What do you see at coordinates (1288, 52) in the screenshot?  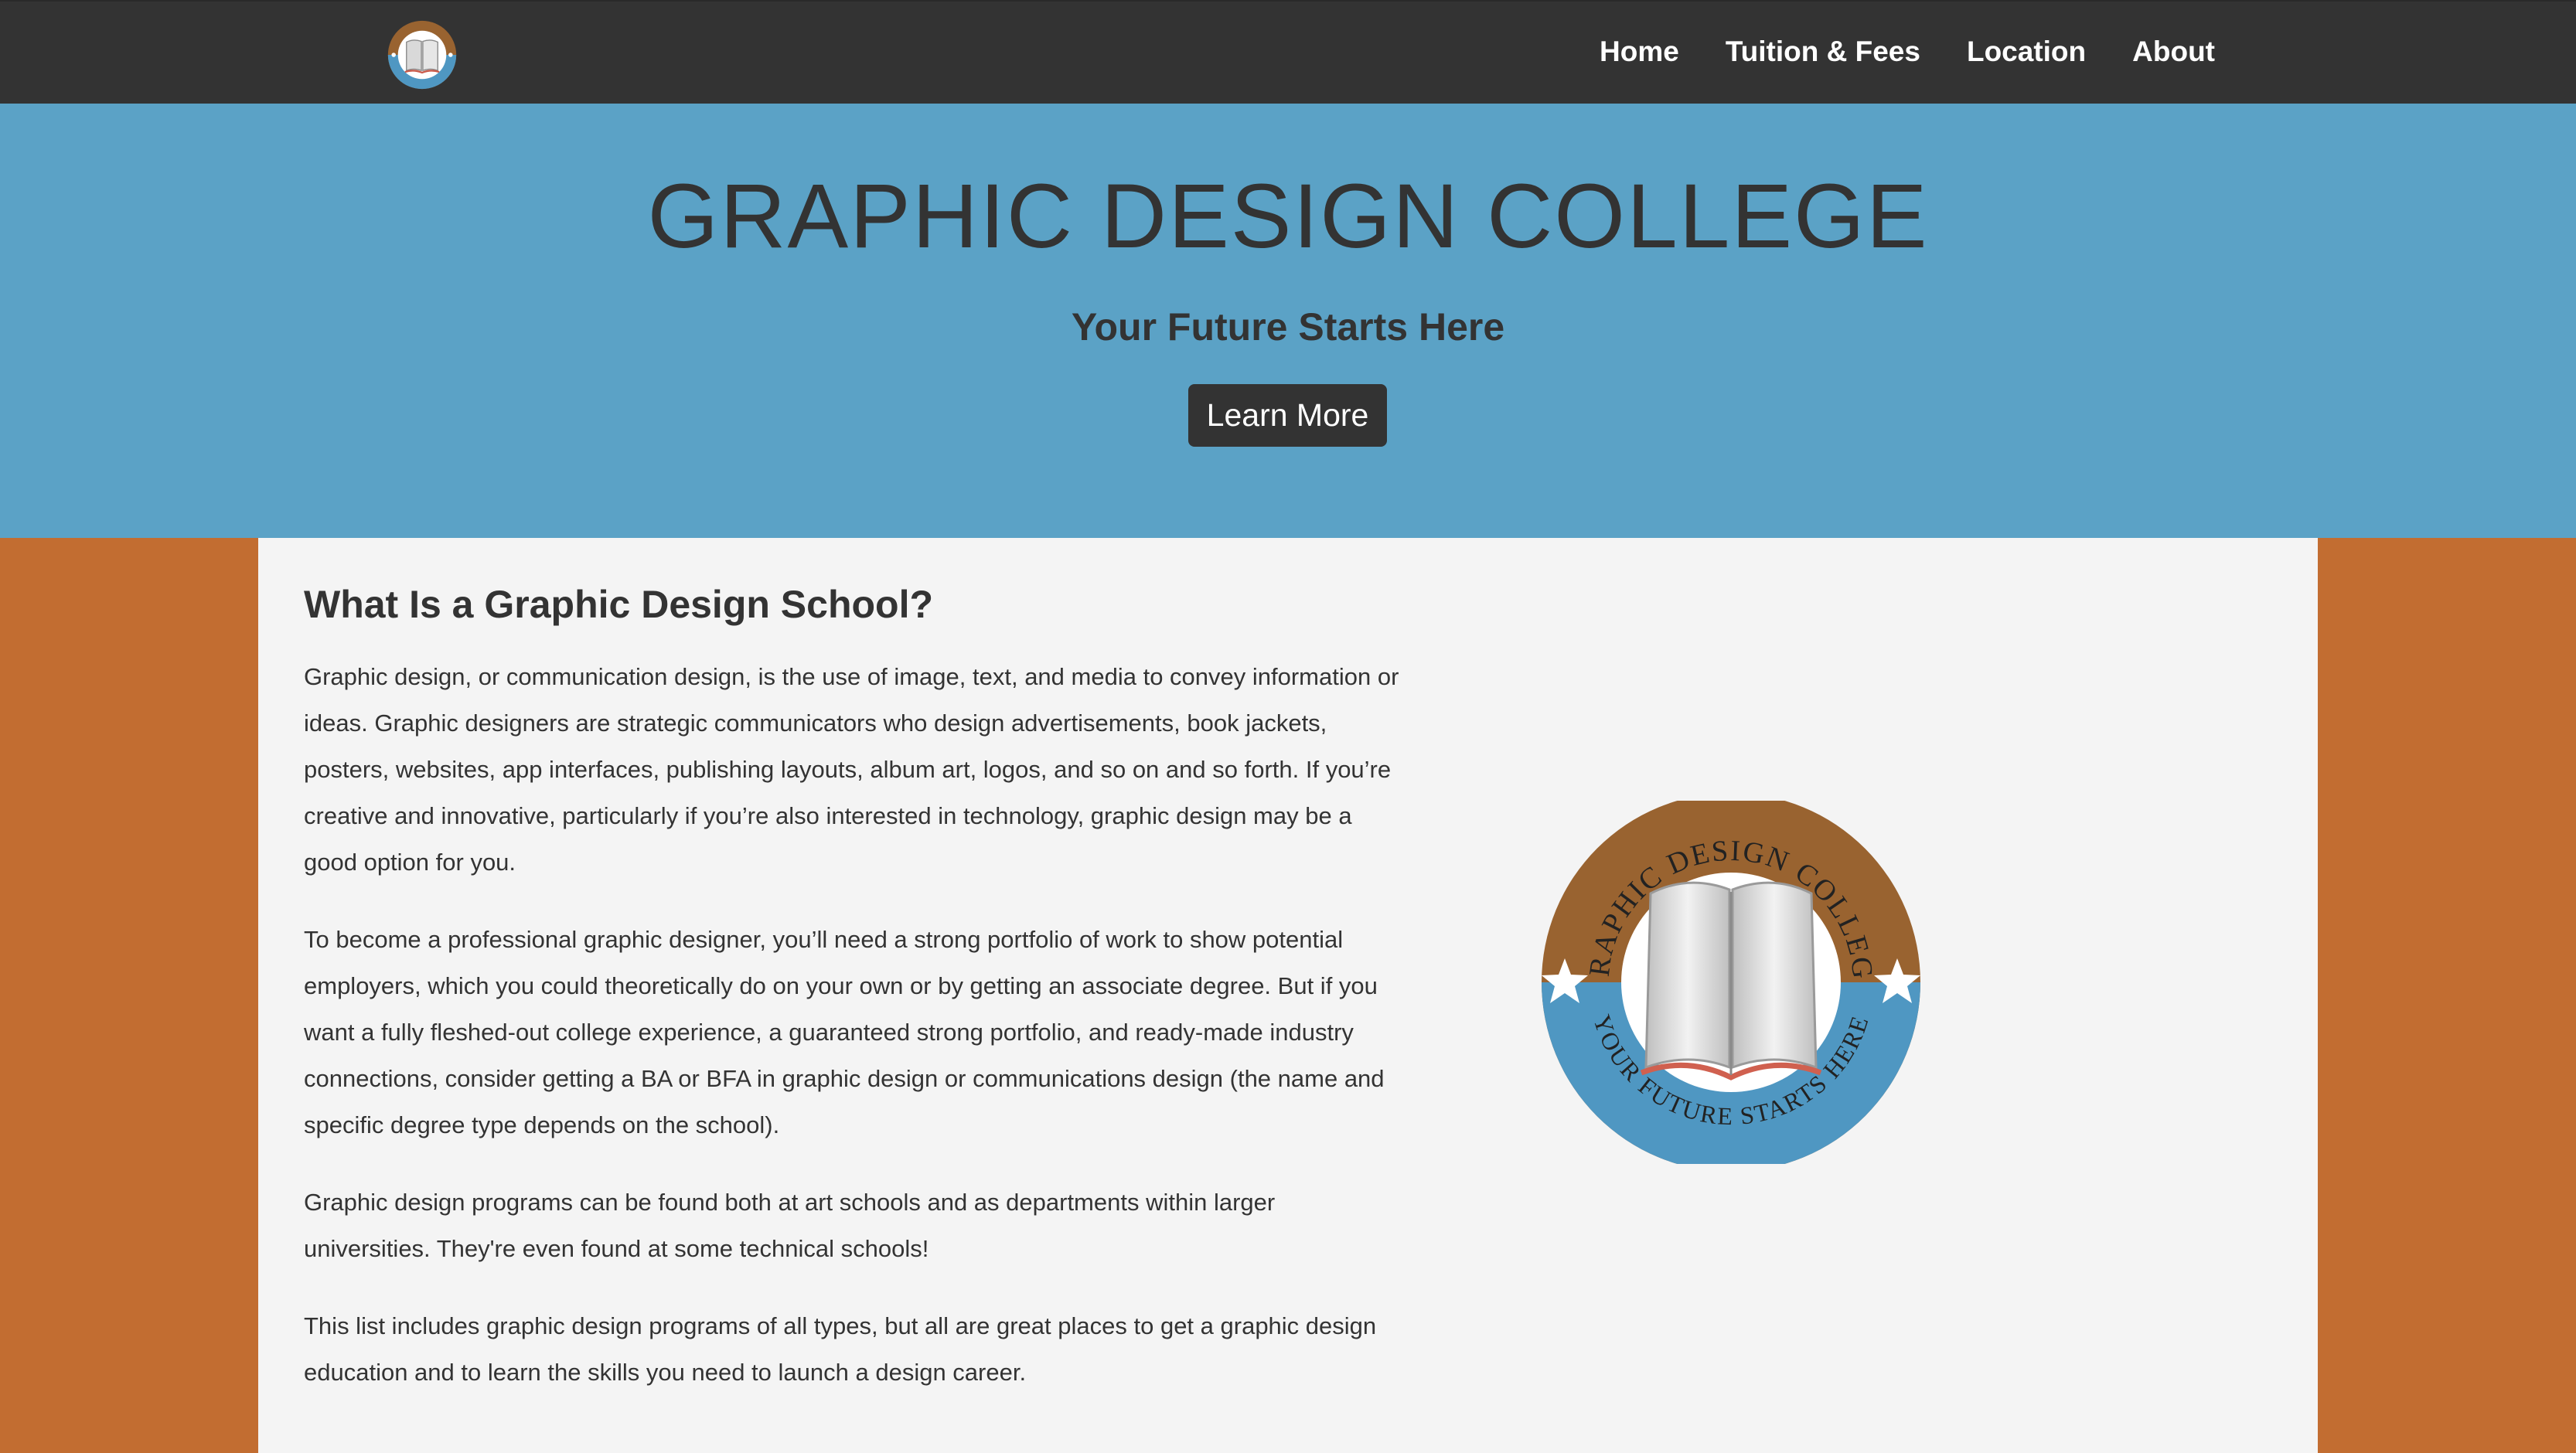 I see `top-navbar: Home Tuition & Fees Location About` at bounding box center [1288, 52].